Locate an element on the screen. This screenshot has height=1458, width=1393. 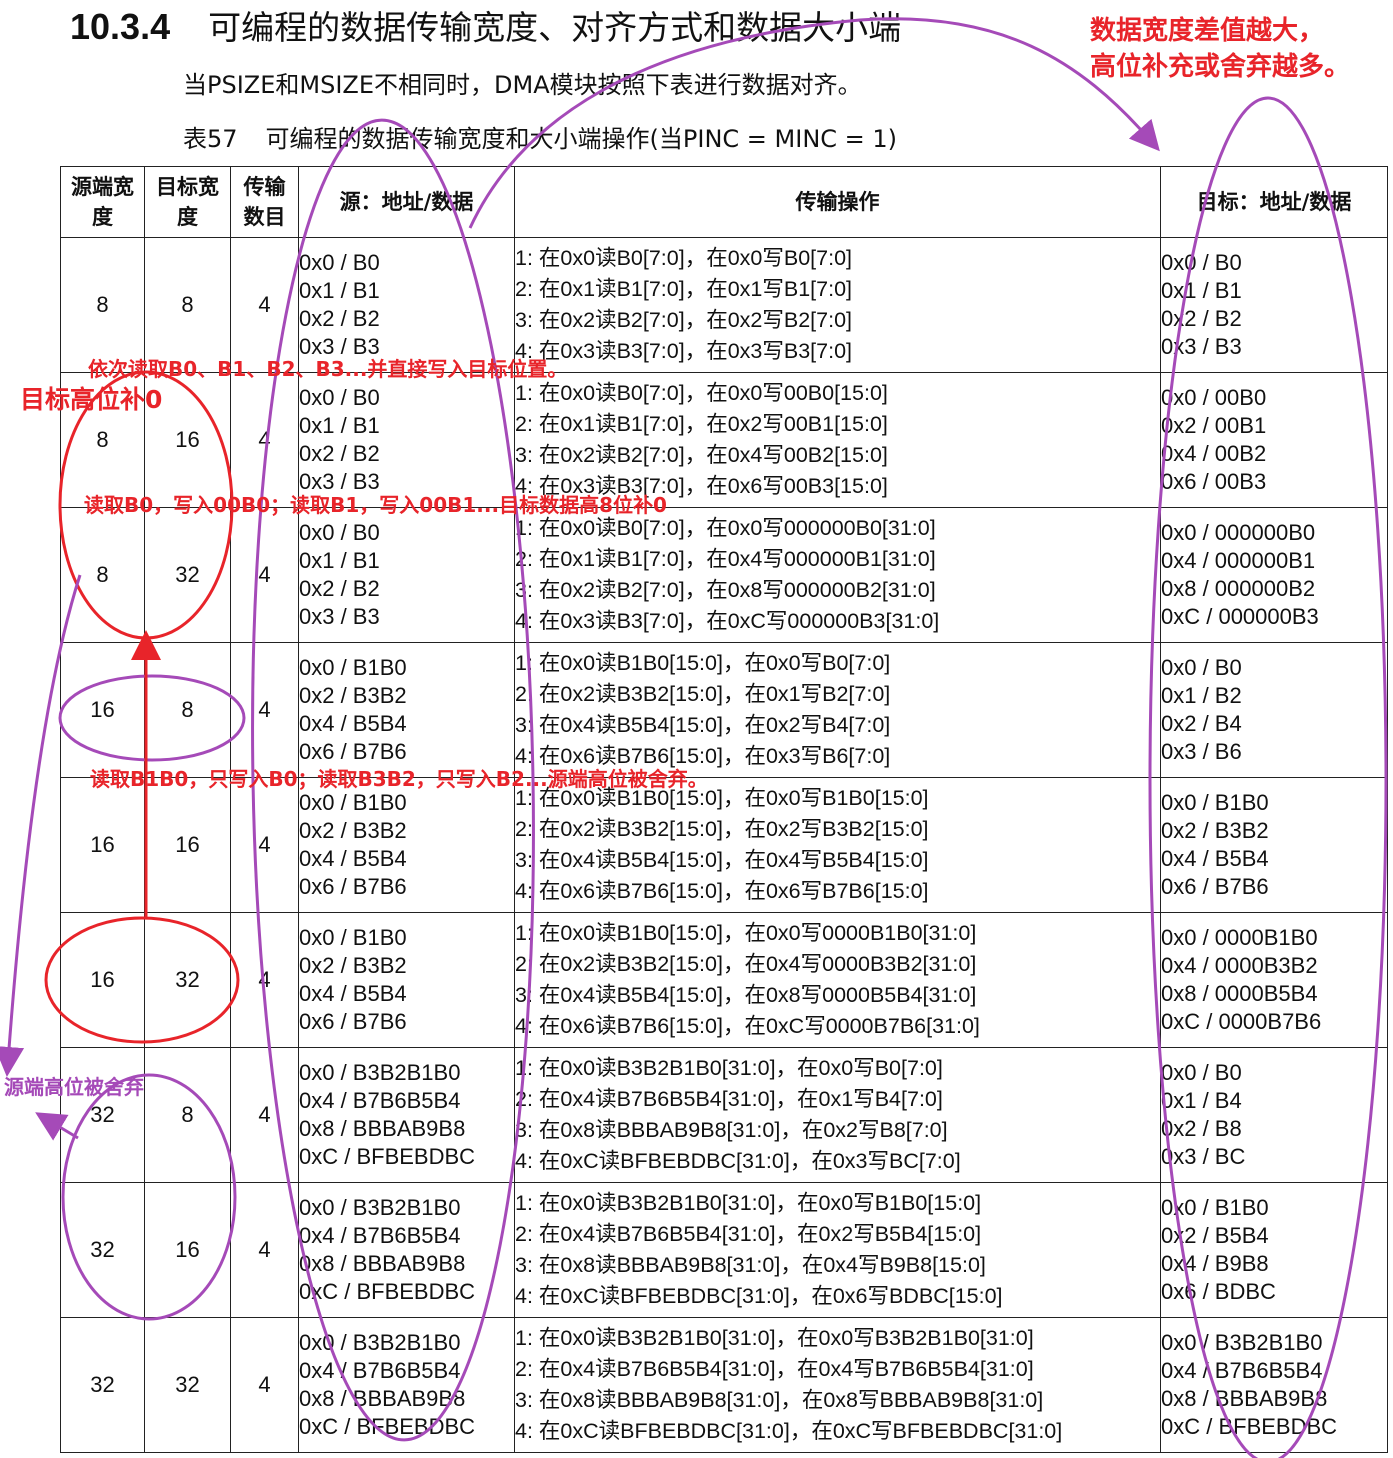
address-data-line: 0x3 / B6 is located at coordinates (1201, 751).